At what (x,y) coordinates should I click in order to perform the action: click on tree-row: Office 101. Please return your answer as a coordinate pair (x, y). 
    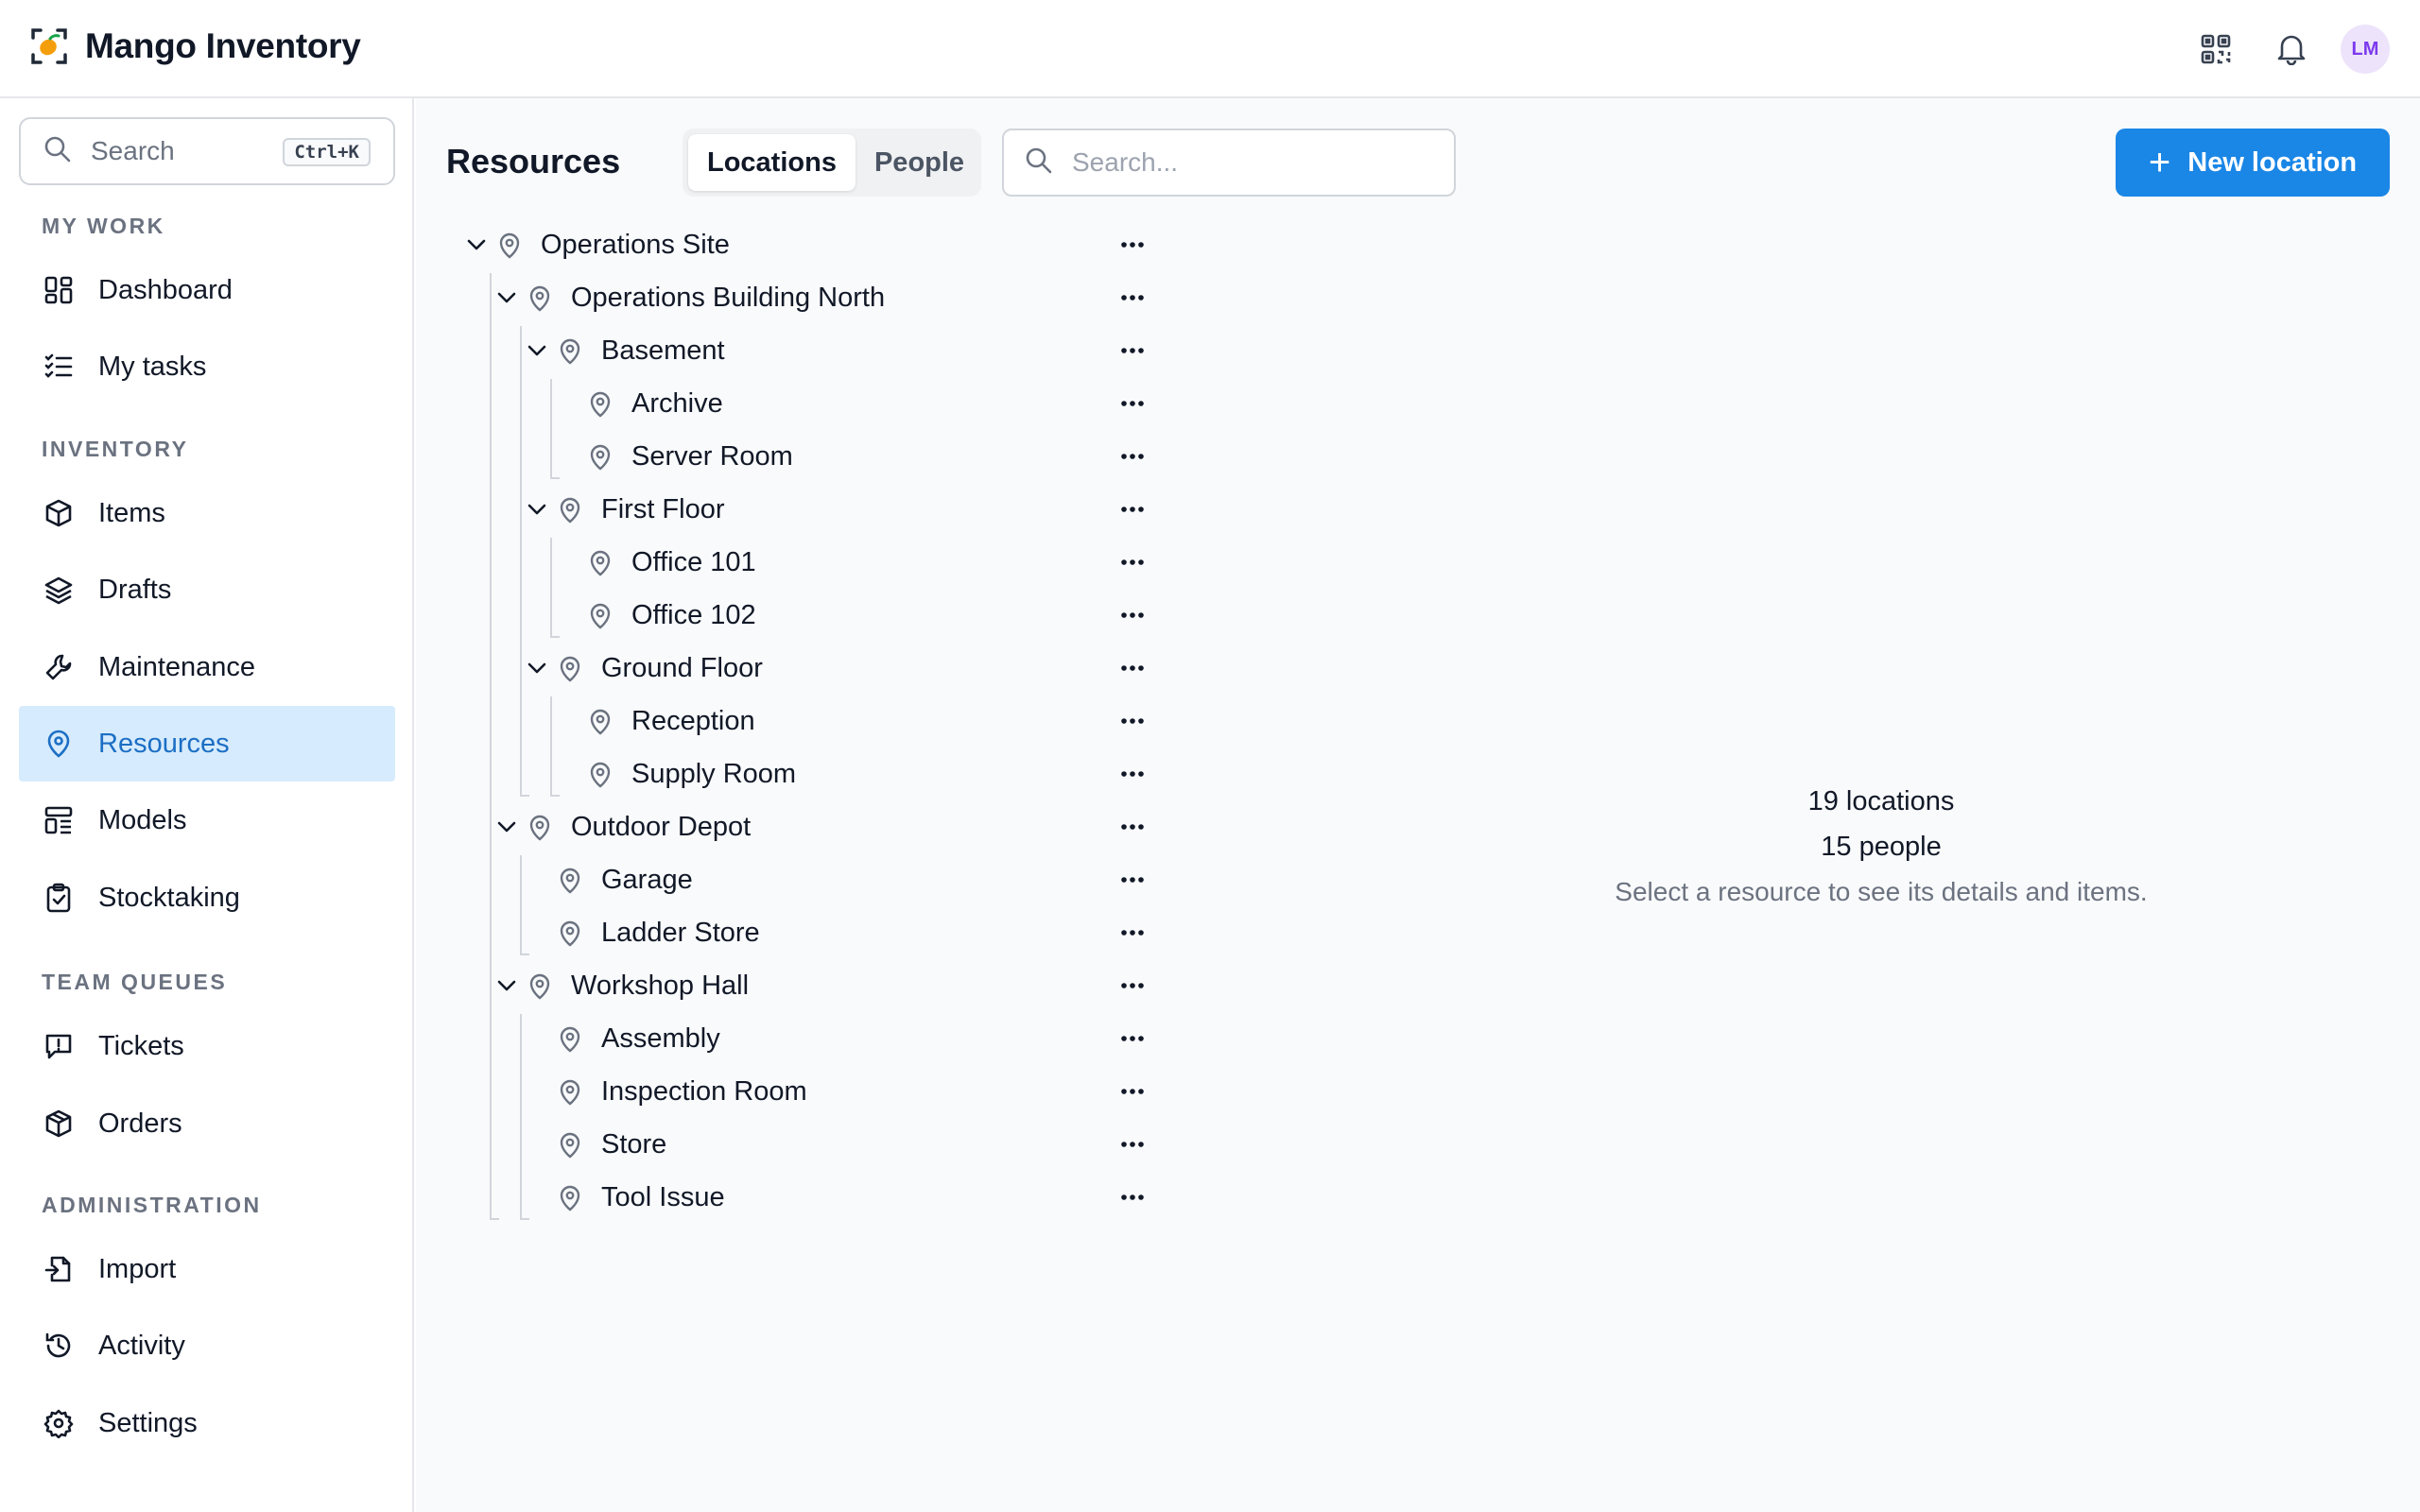
    Looking at the image, I should click on (794, 562).